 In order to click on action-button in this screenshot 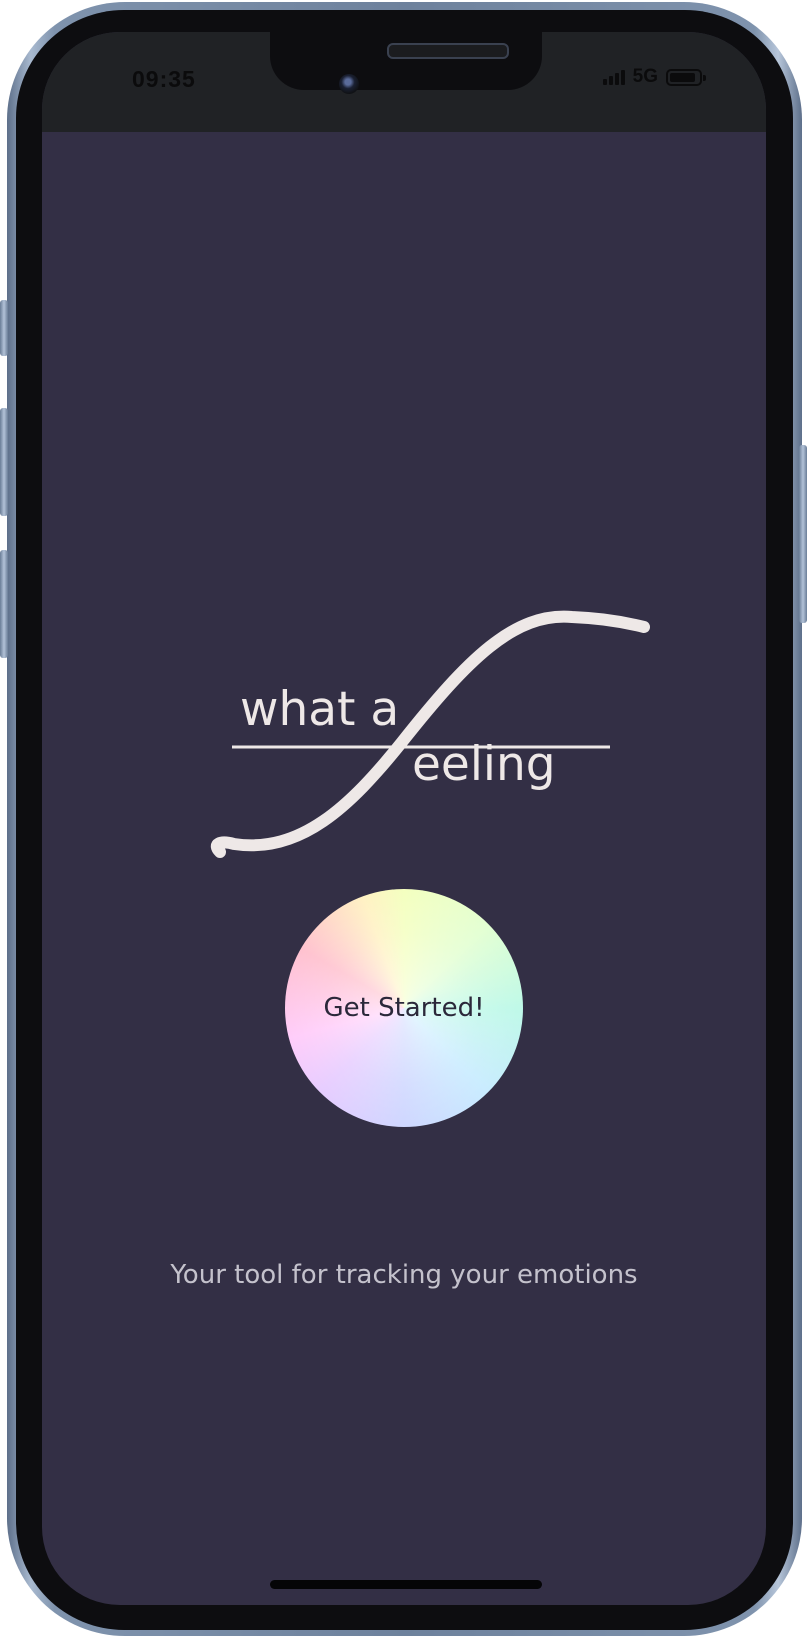, I will do `click(4, 328)`.